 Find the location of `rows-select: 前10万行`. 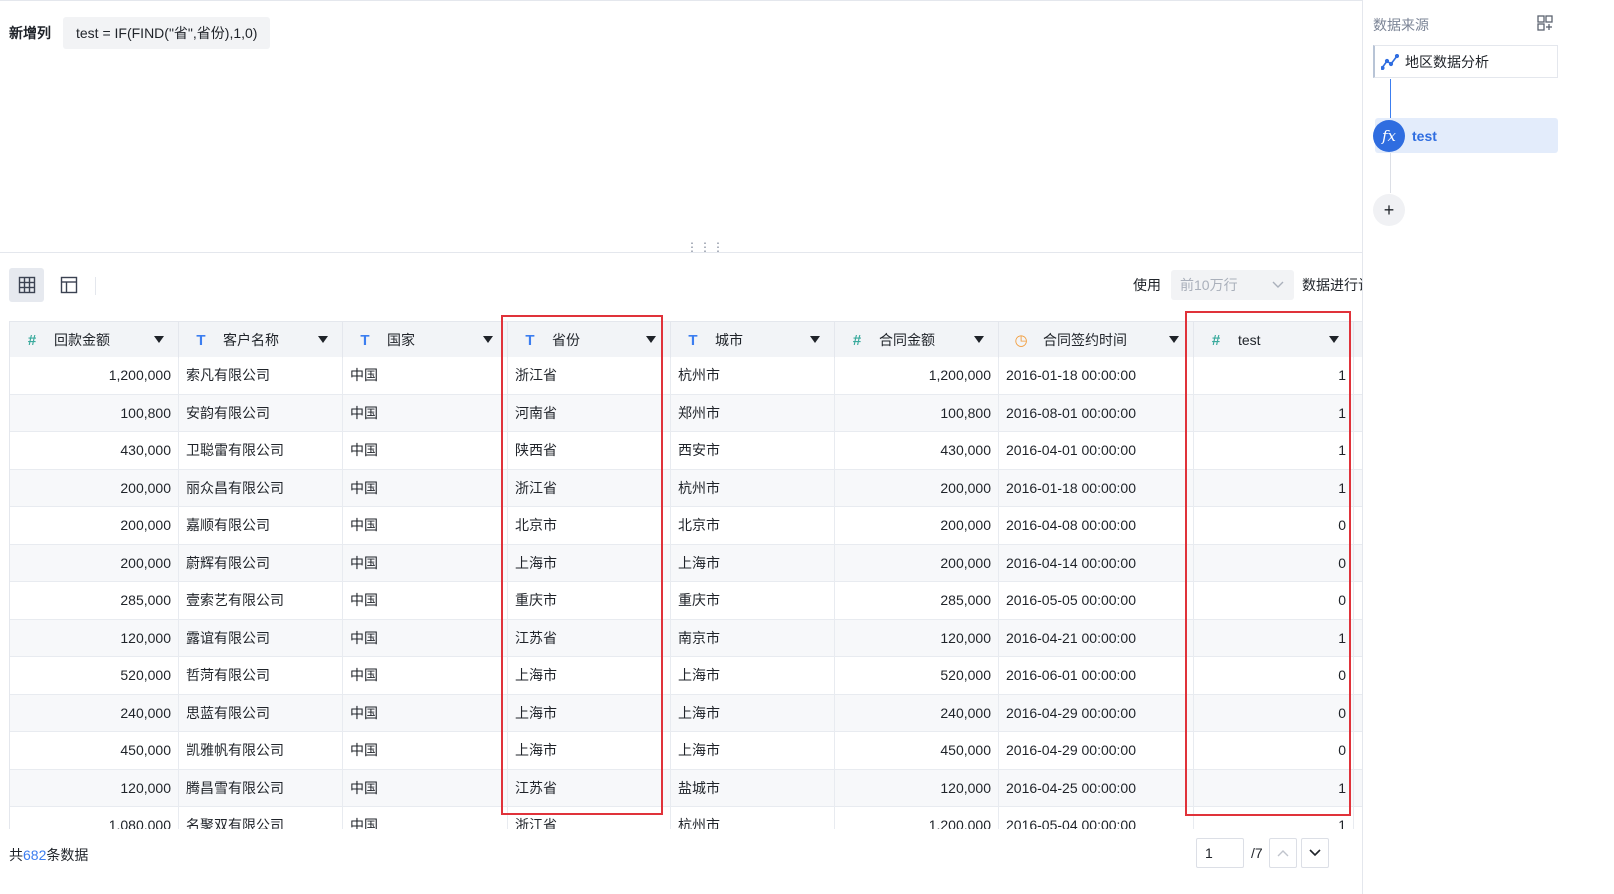

rows-select: 前10万行 is located at coordinates (1232, 285).